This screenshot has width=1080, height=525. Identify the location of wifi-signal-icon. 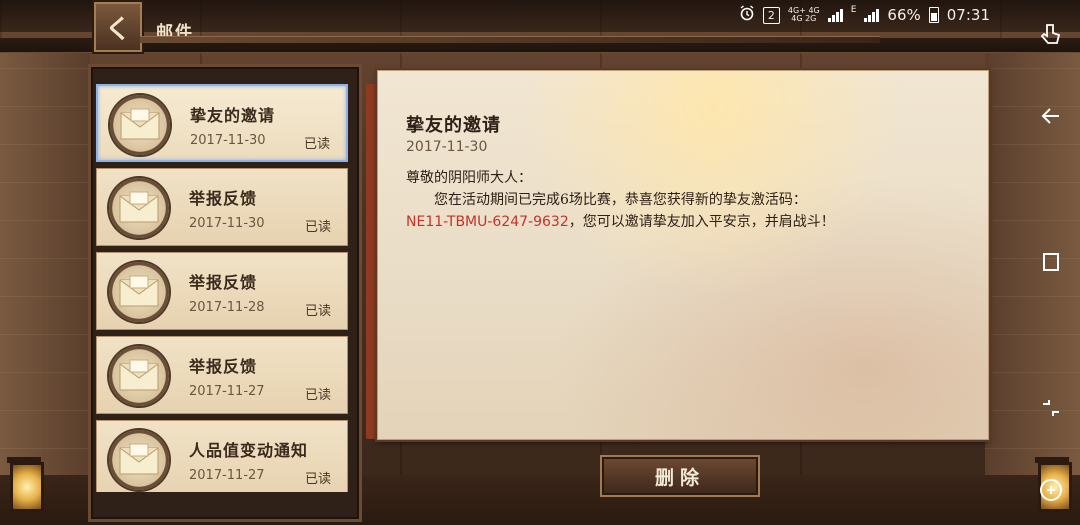
(872, 15).